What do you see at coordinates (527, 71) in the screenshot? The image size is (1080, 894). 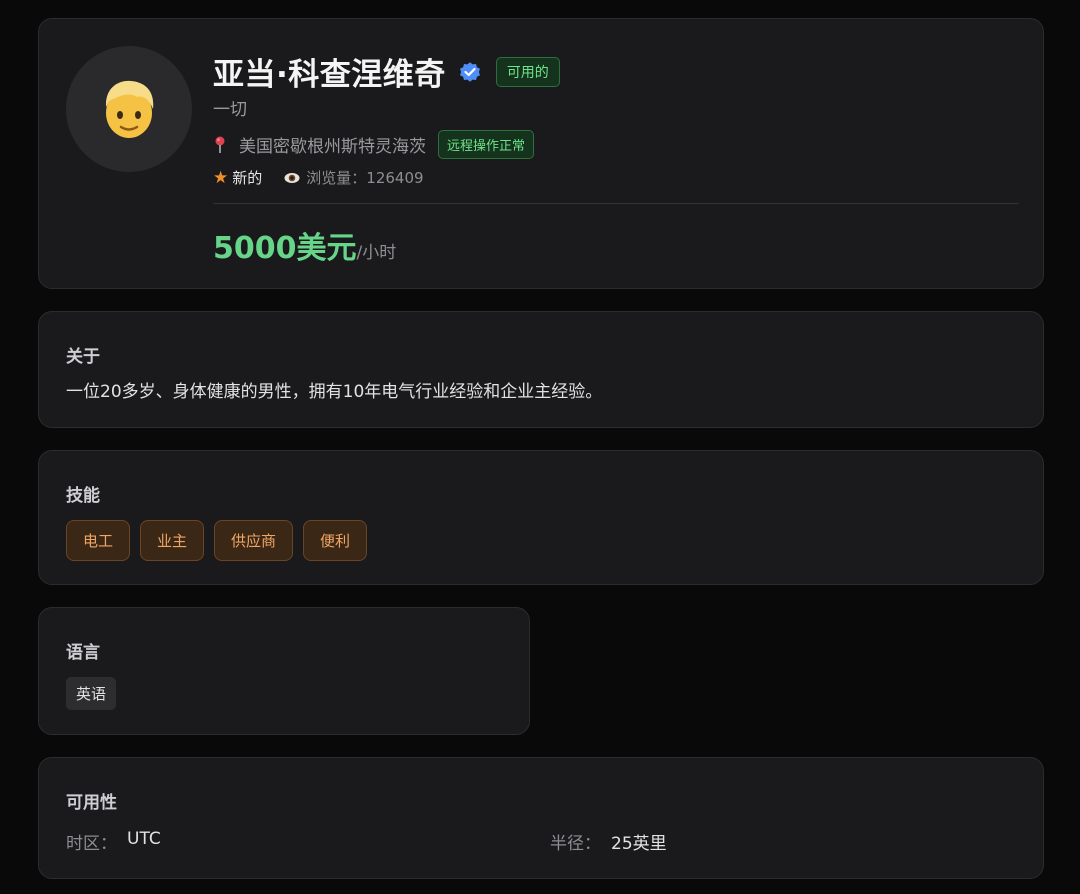 I see `availability-status-badge: 可用的` at bounding box center [527, 71].